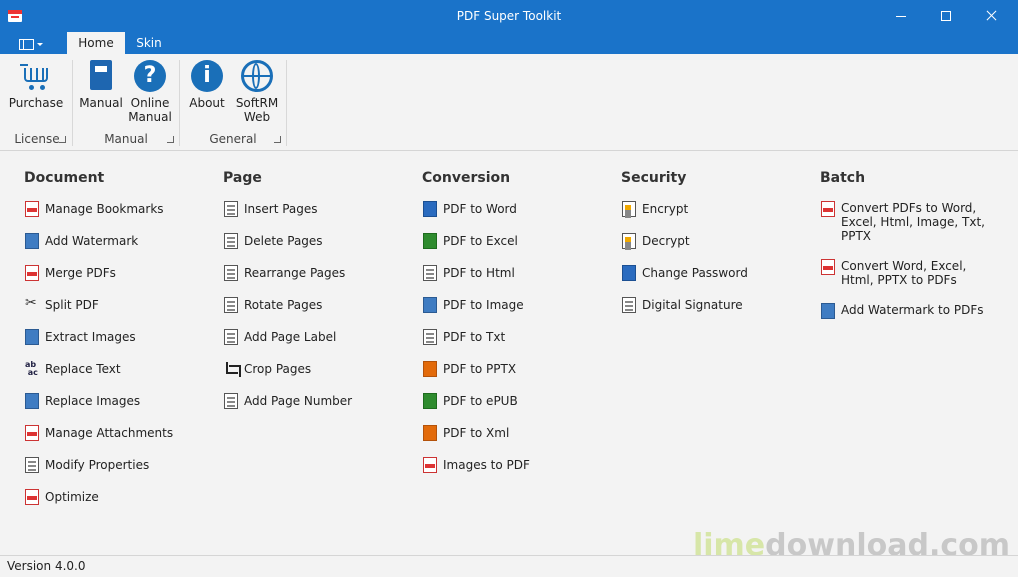  What do you see at coordinates (36, 76) in the screenshot?
I see `cart-icon` at bounding box center [36, 76].